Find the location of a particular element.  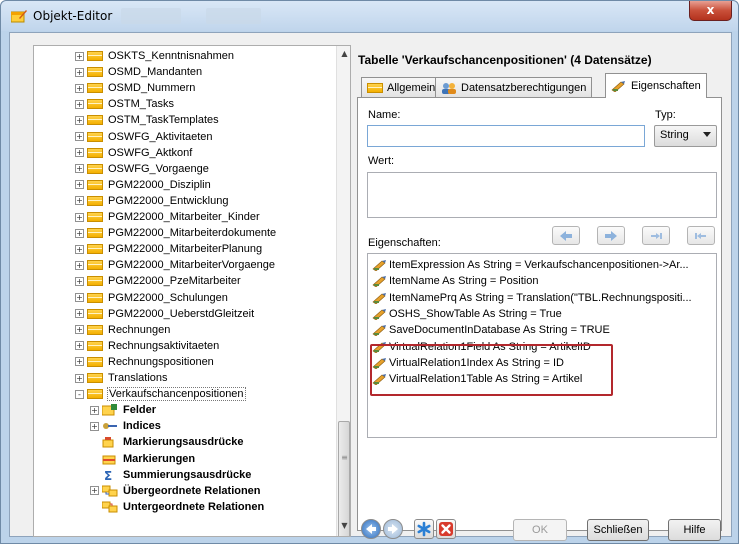

new-button is located at coordinates (424, 529).